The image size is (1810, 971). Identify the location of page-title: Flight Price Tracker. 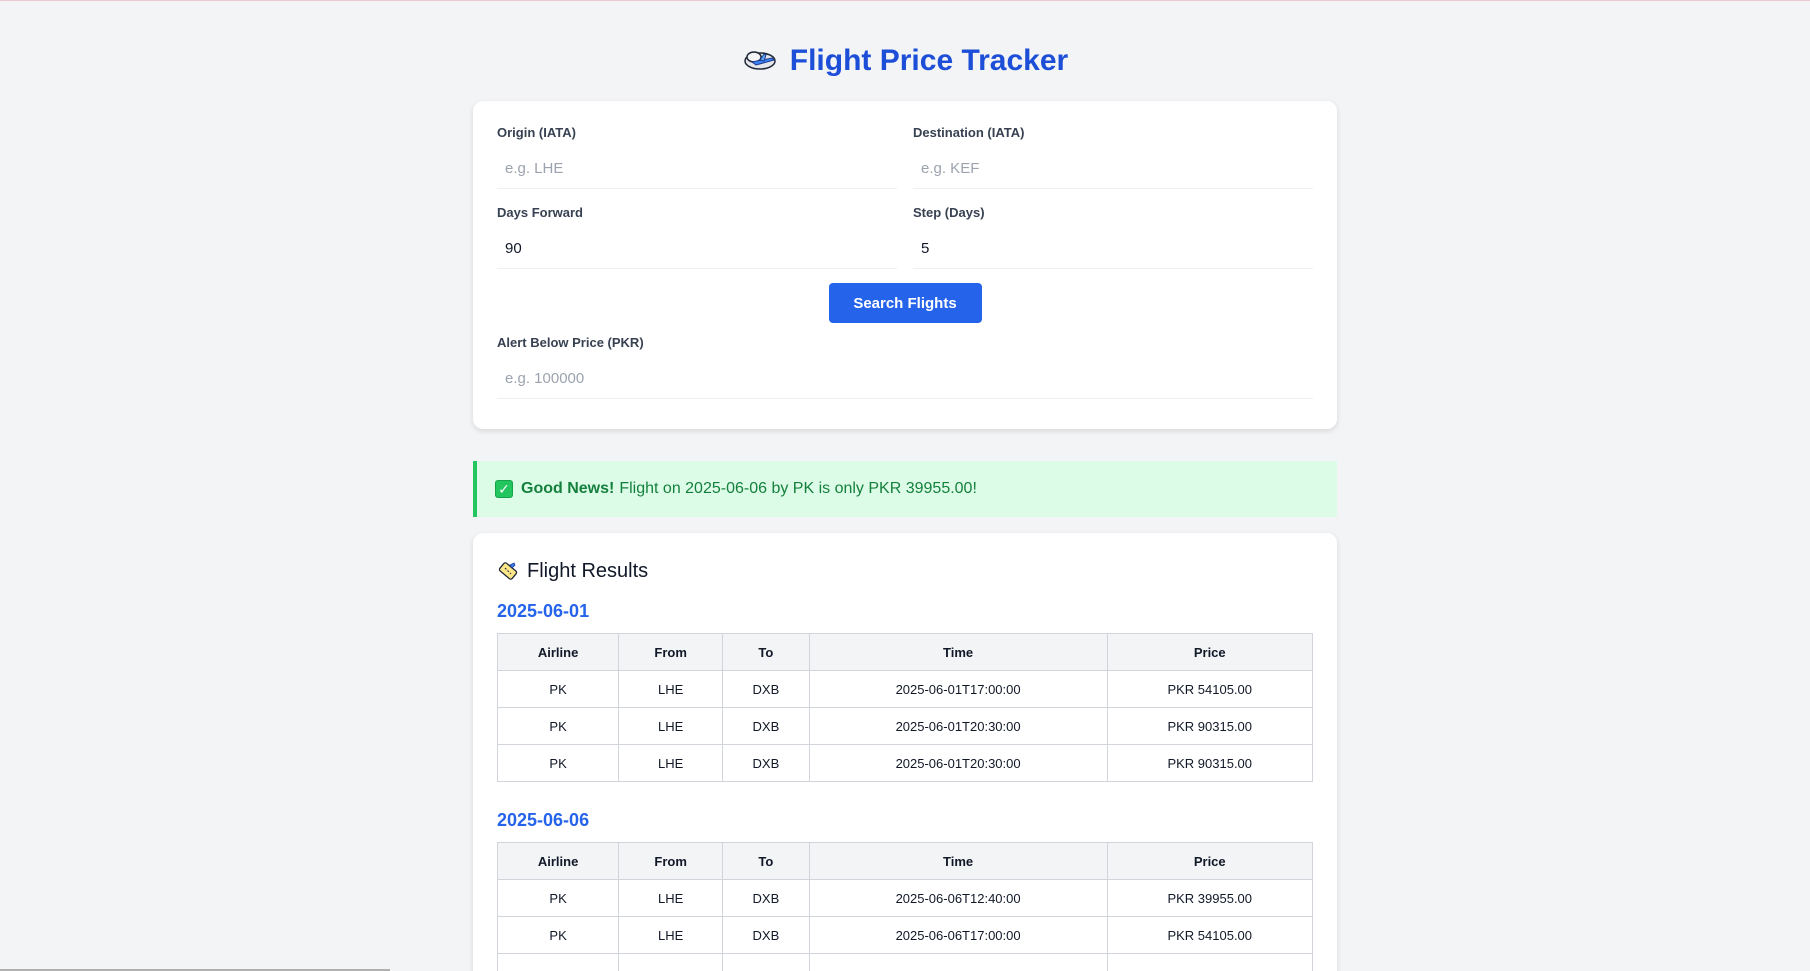
(905, 61).